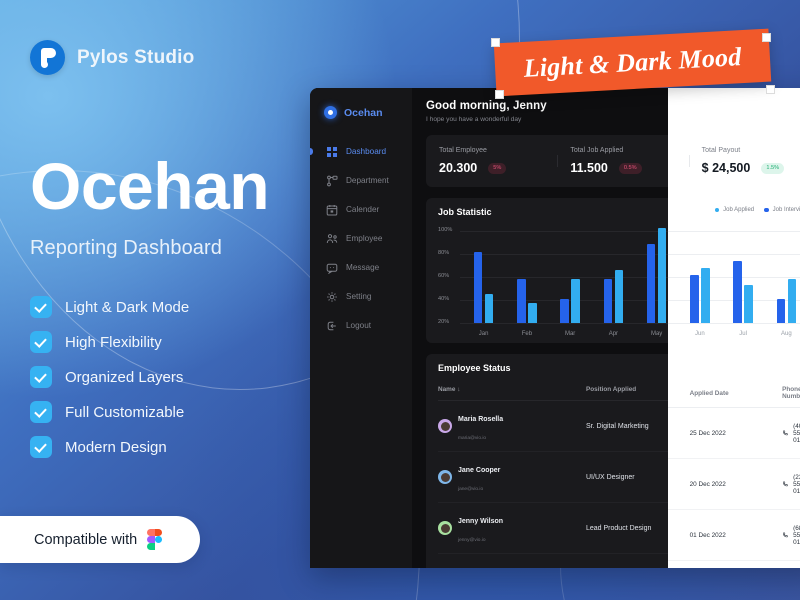 The height and width of the screenshot is (600, 800). I want to click on feature-label: Full Customizable, so click(125, 412).